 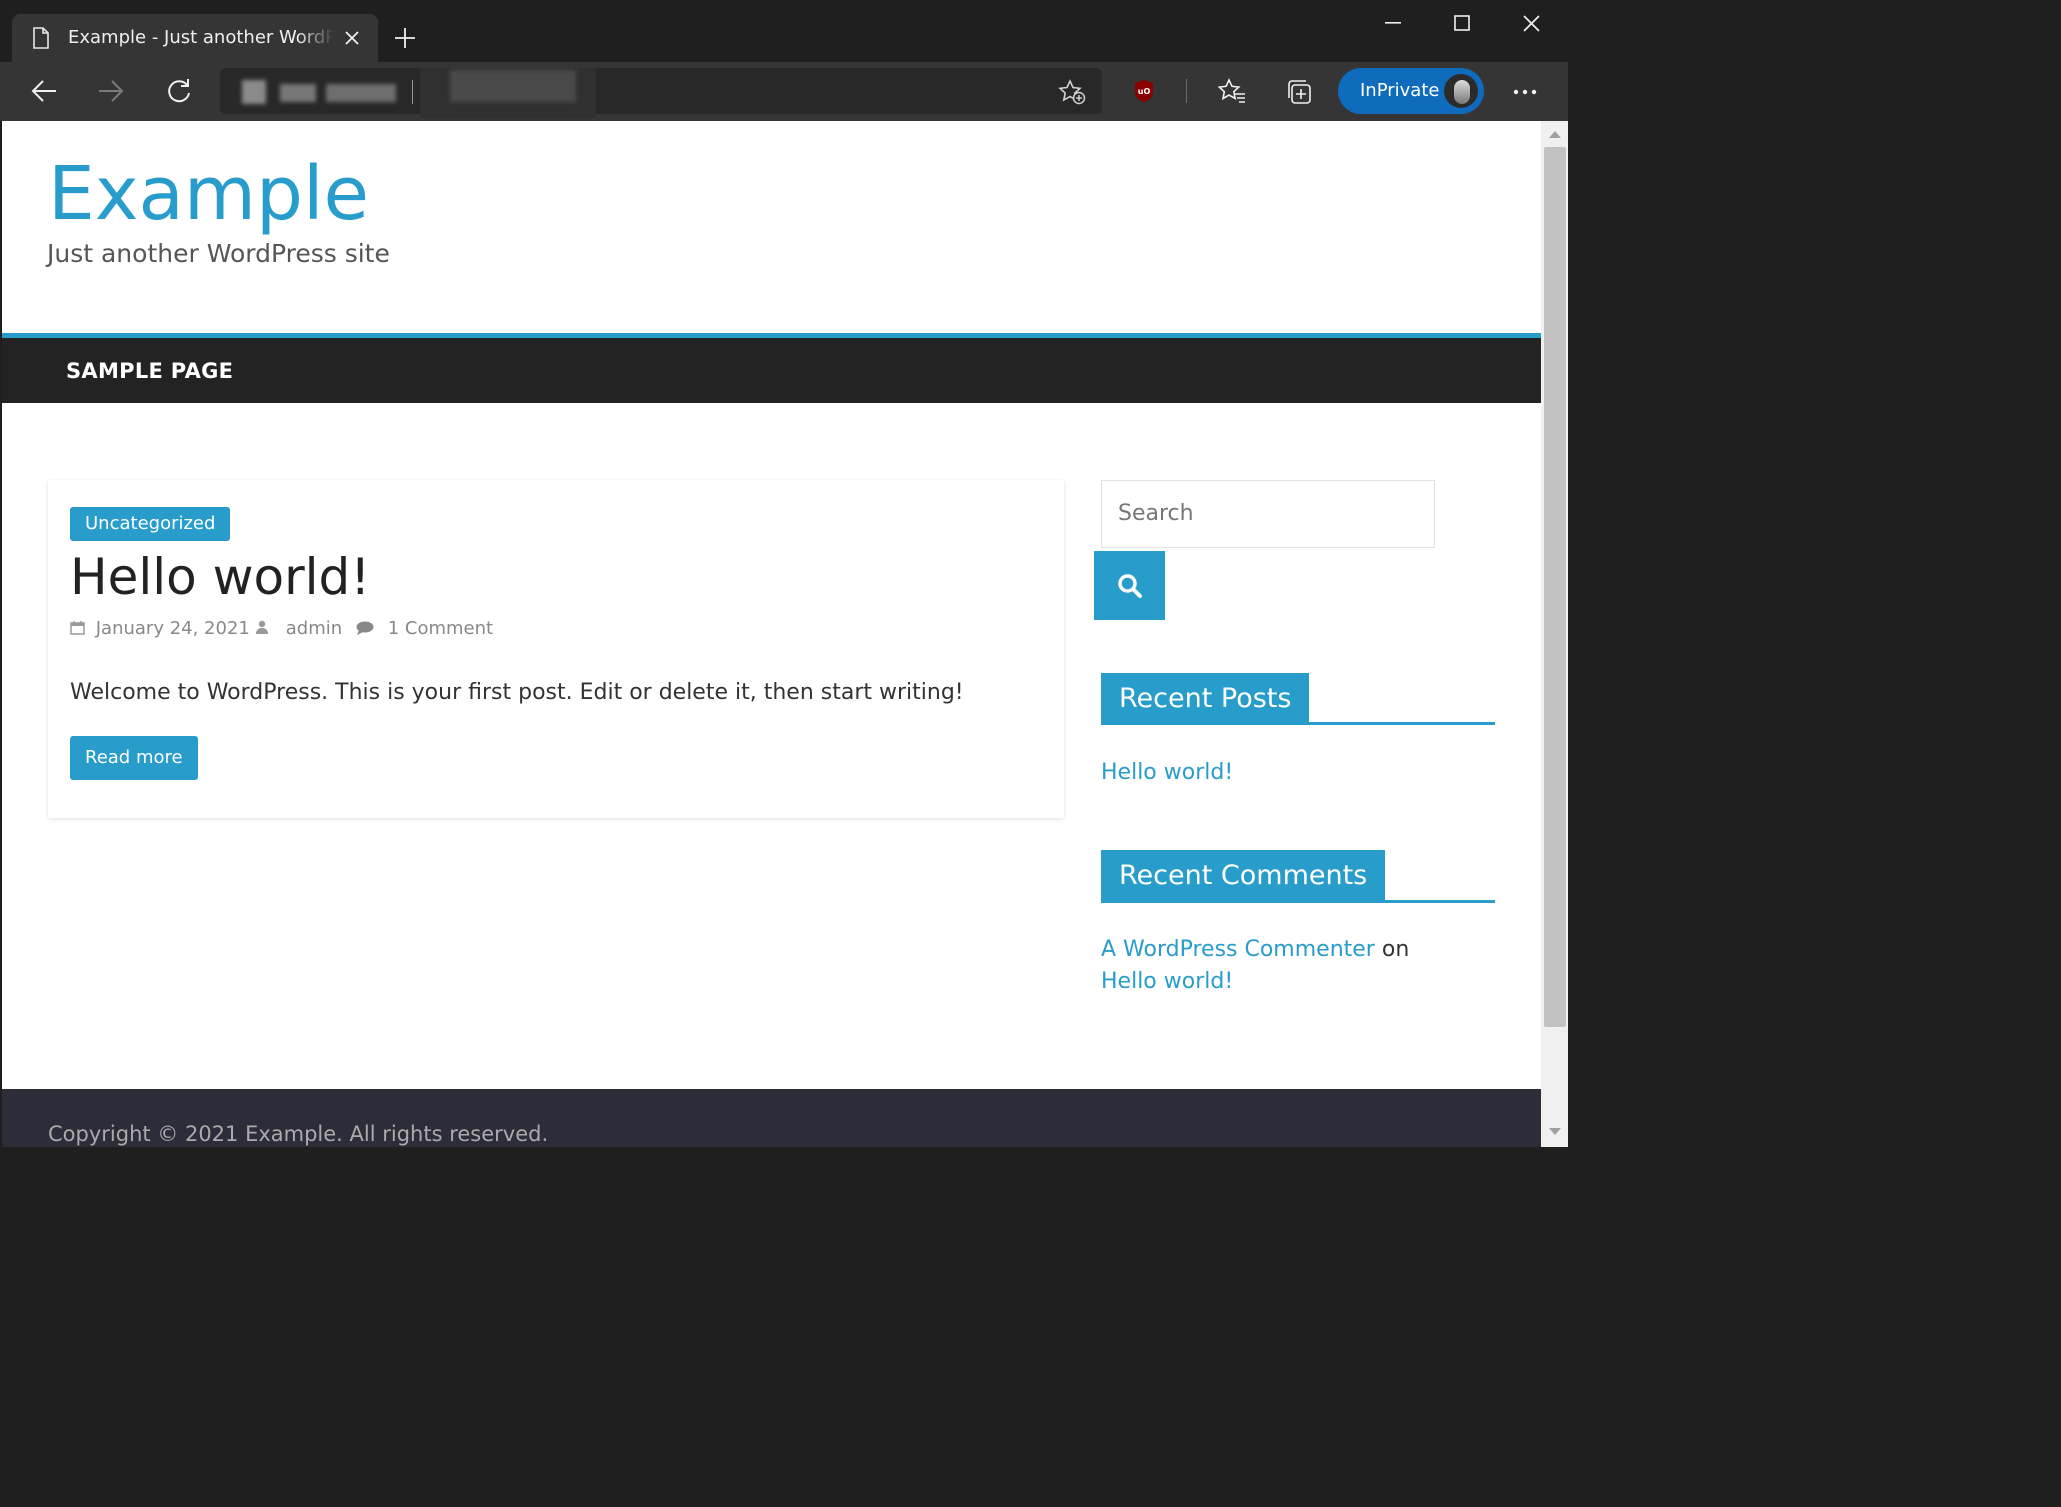 What do you see at coordinates (1243, 876) in the screenshot?
I see `recent-comments-title: Recent Comments` at bounding box center [1243, 876].